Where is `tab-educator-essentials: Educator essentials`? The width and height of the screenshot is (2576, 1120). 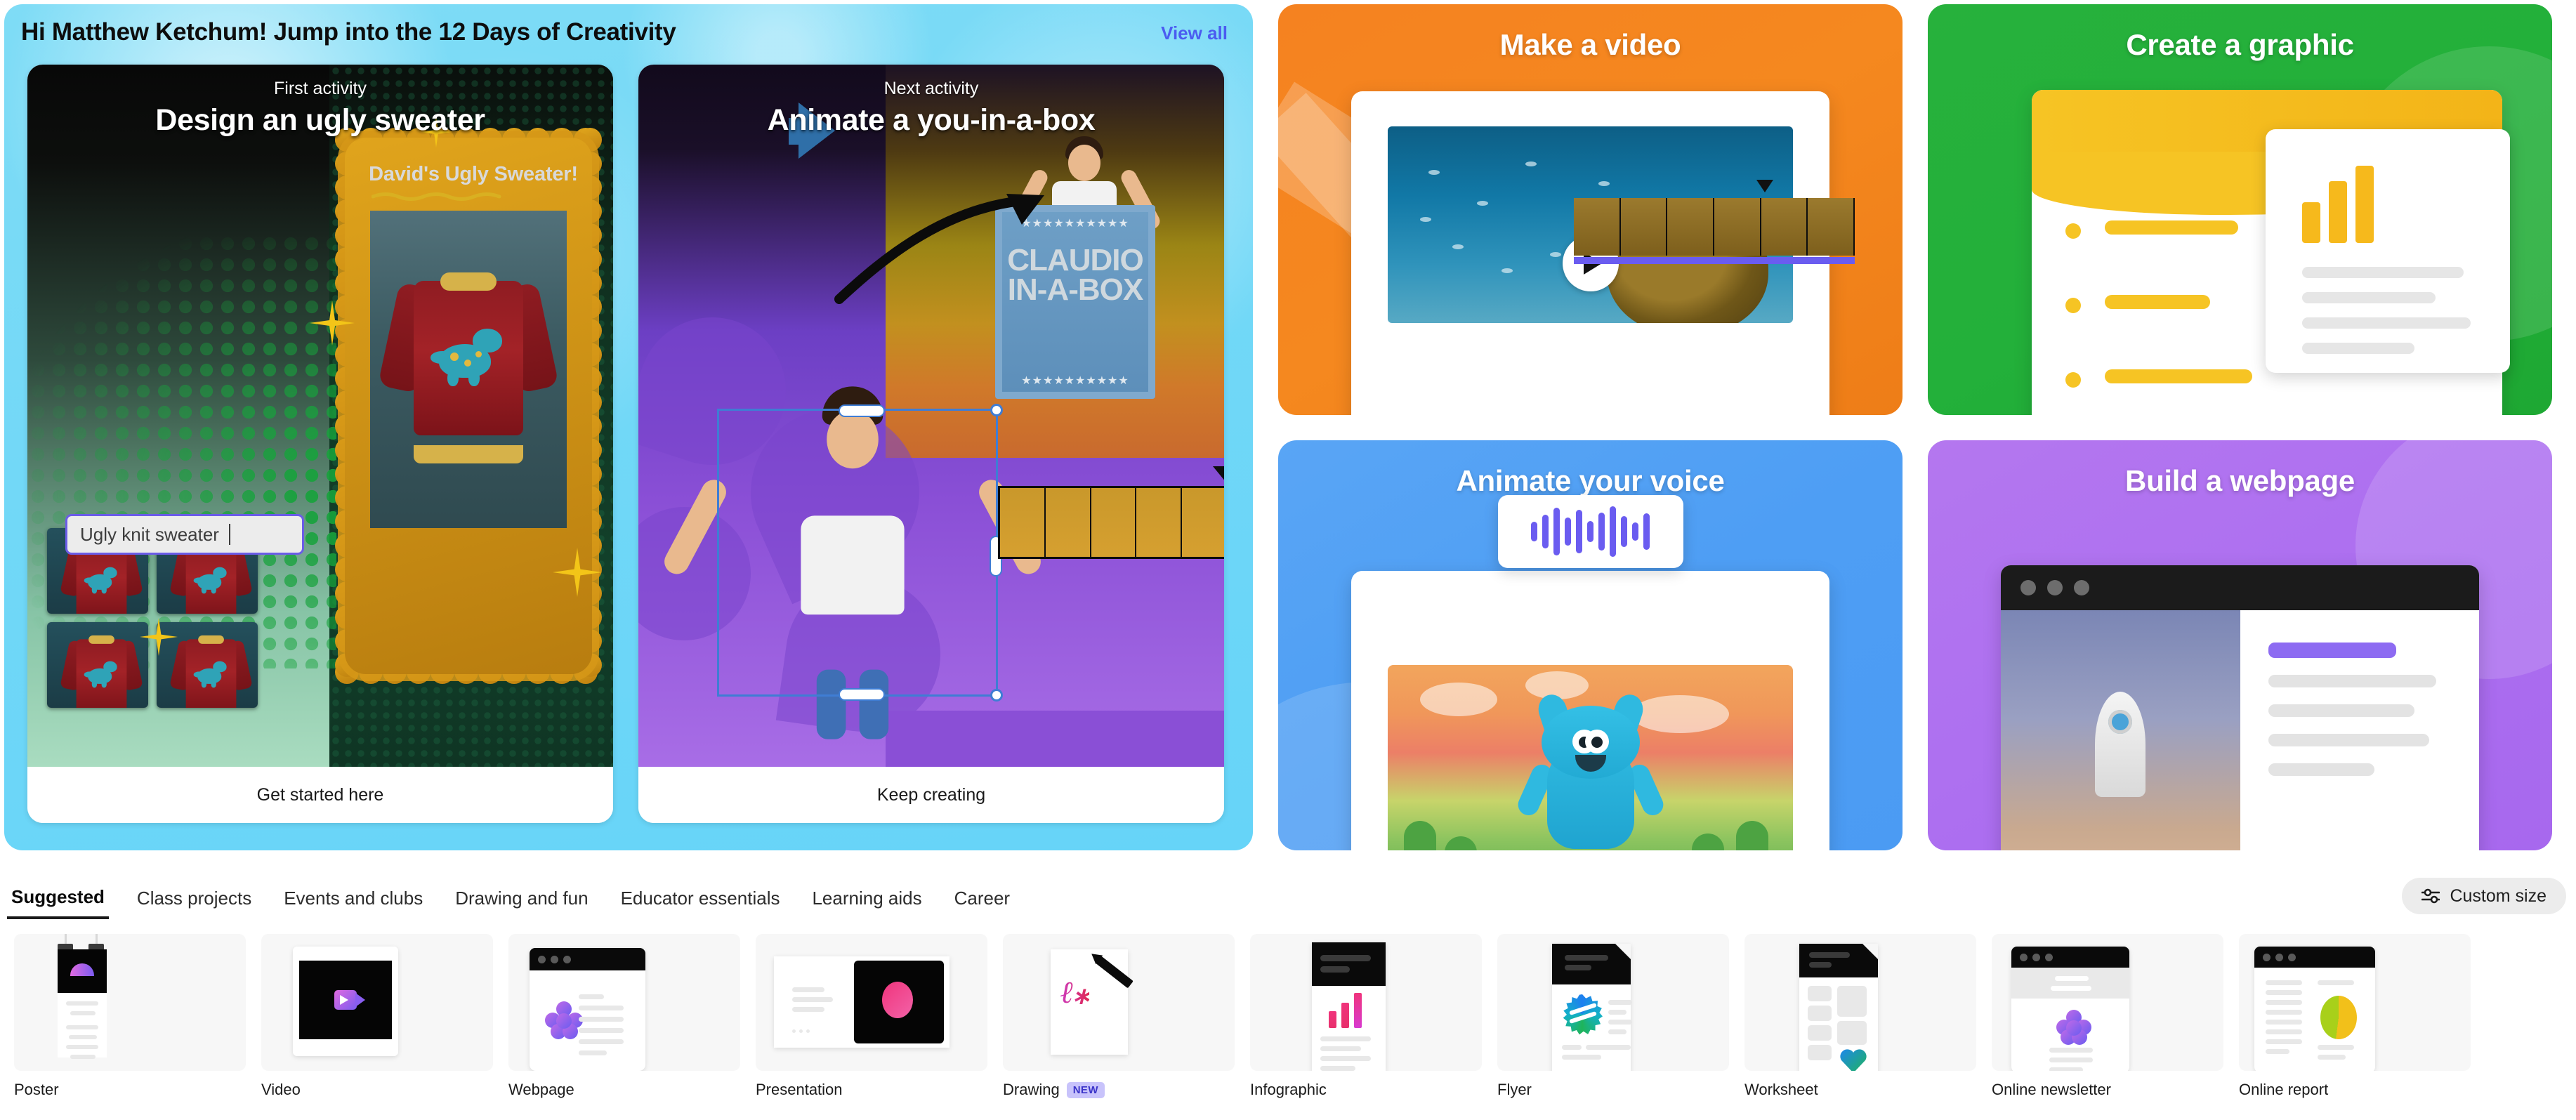
tab-educator-essentials: Educator essentials is located at coordinates (700, 901).